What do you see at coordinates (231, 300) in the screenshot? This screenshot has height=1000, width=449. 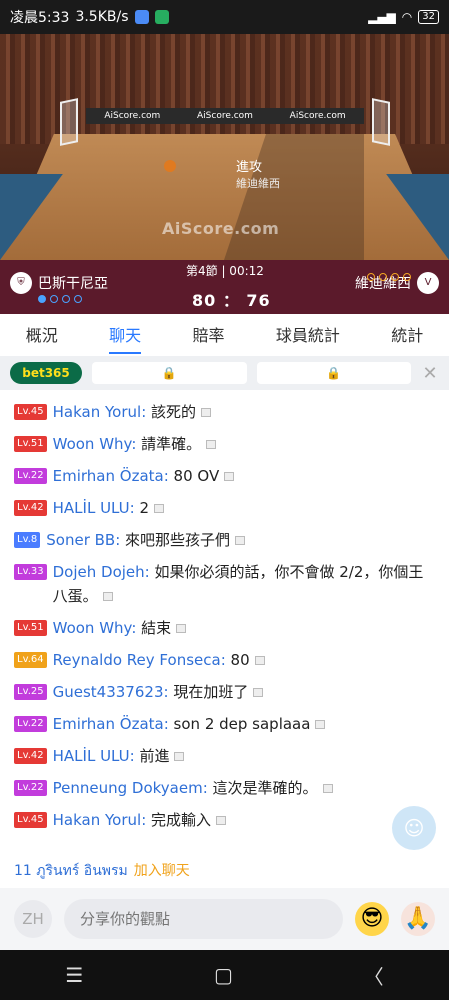 I see `score: 80 ： 76` at bounding box center [231, 300].